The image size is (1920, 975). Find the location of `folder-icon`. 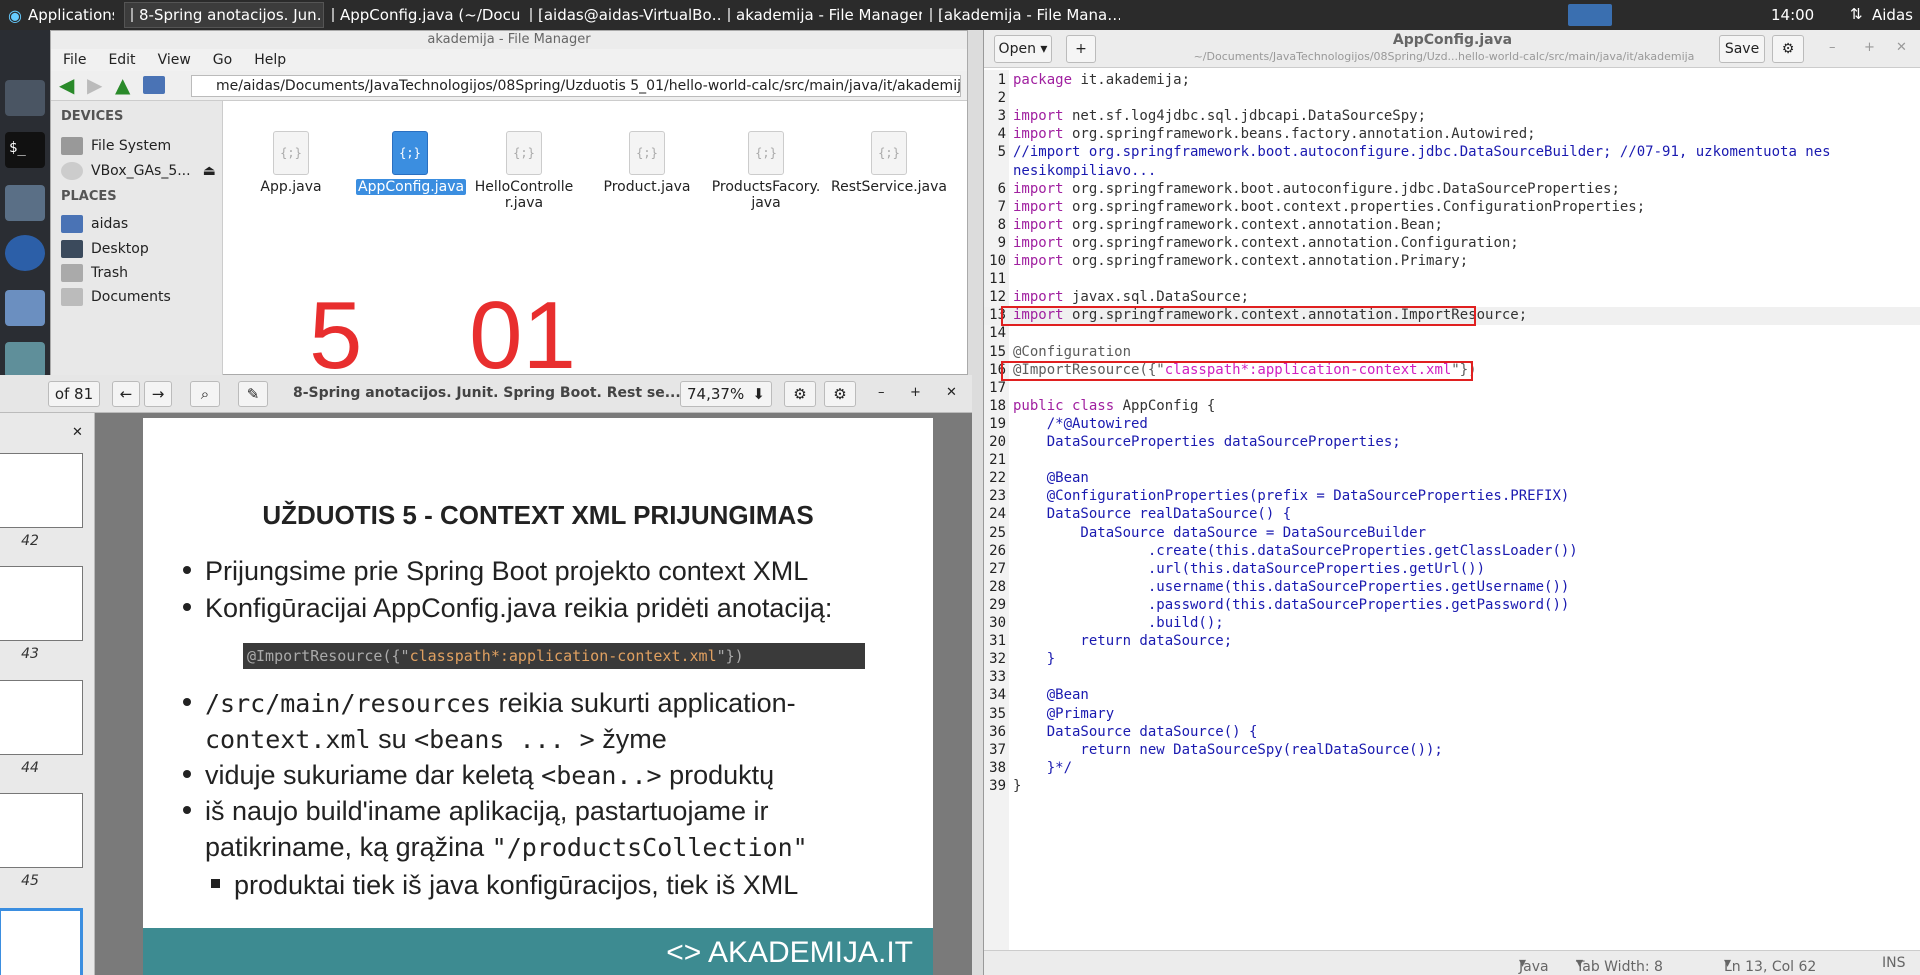

folder-icon is located at coordinates (25, 308).